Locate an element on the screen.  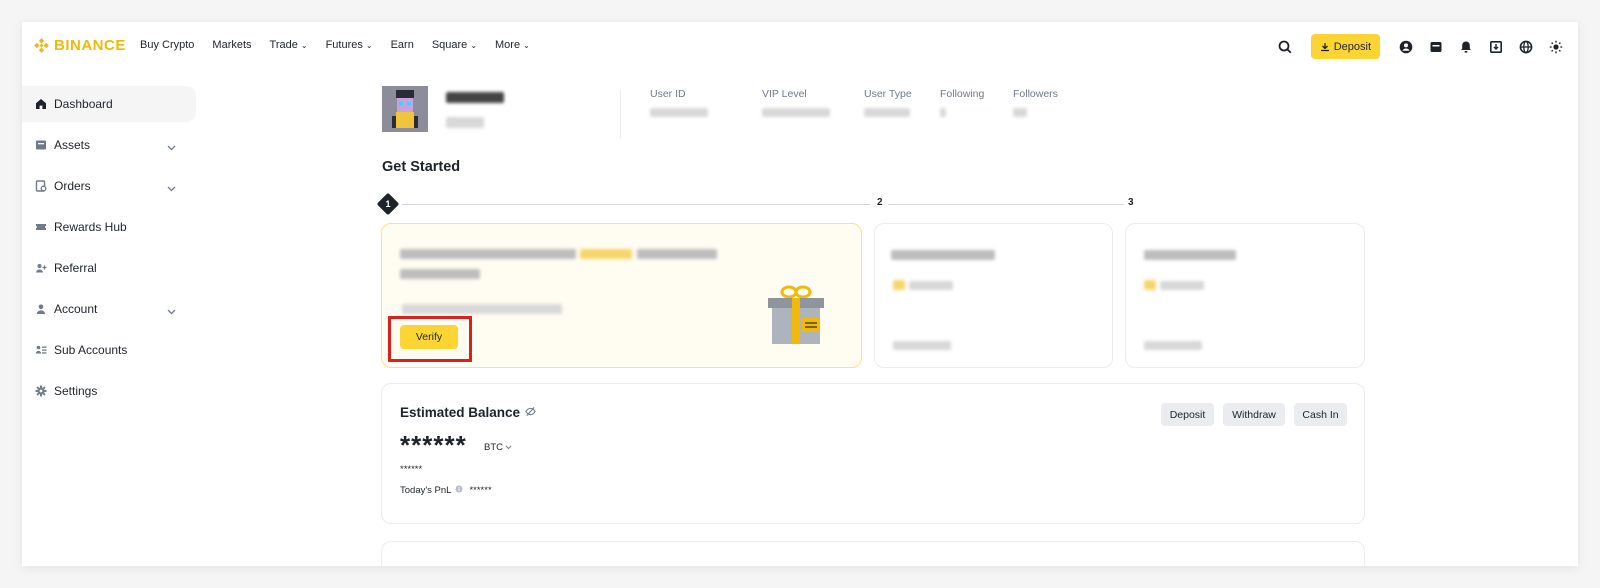
nav-label: More is located at coordinates (508, 45).